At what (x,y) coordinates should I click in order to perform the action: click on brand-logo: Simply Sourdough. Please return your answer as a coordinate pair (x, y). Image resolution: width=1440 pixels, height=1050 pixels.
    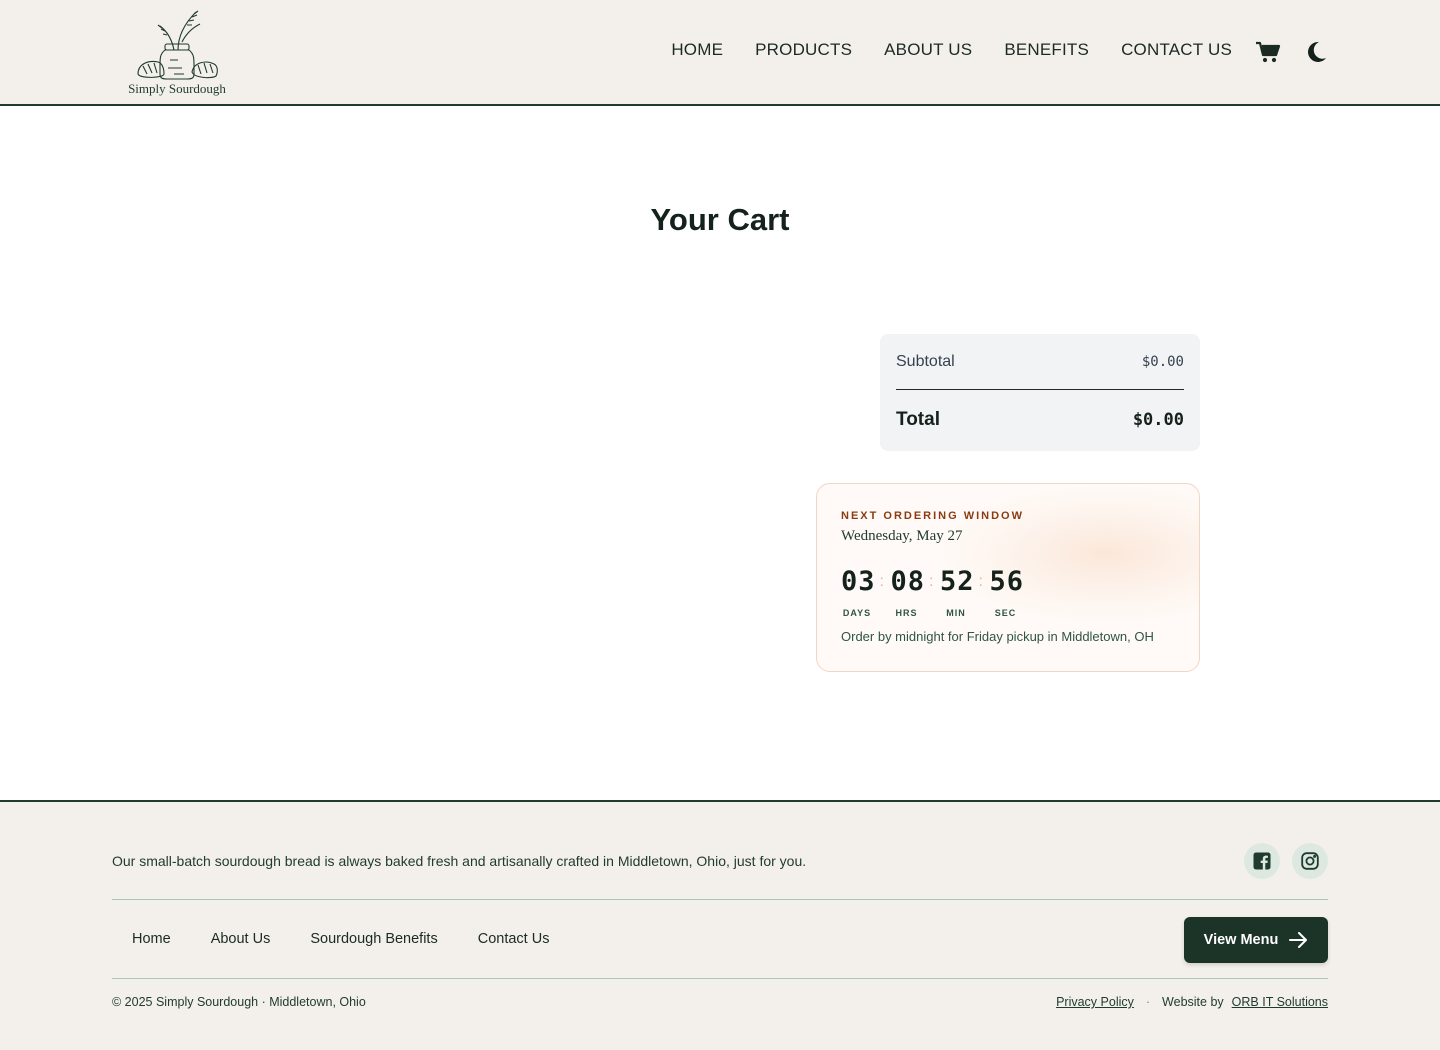
    Looking at the image, I should click on (177, 54).